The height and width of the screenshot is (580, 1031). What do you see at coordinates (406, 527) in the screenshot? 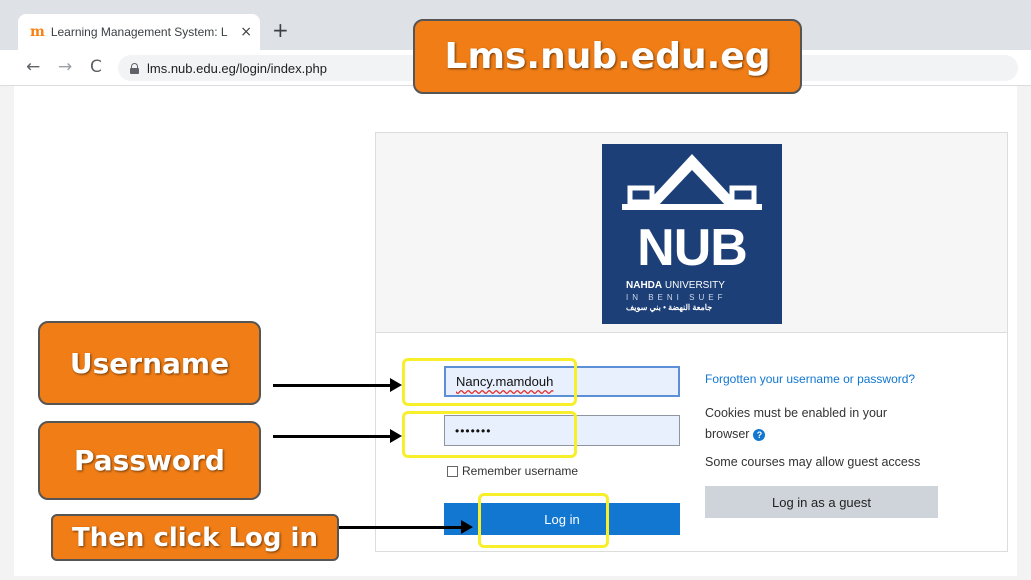
I see `login-arrow-icon` at bounding box center [406, 527].